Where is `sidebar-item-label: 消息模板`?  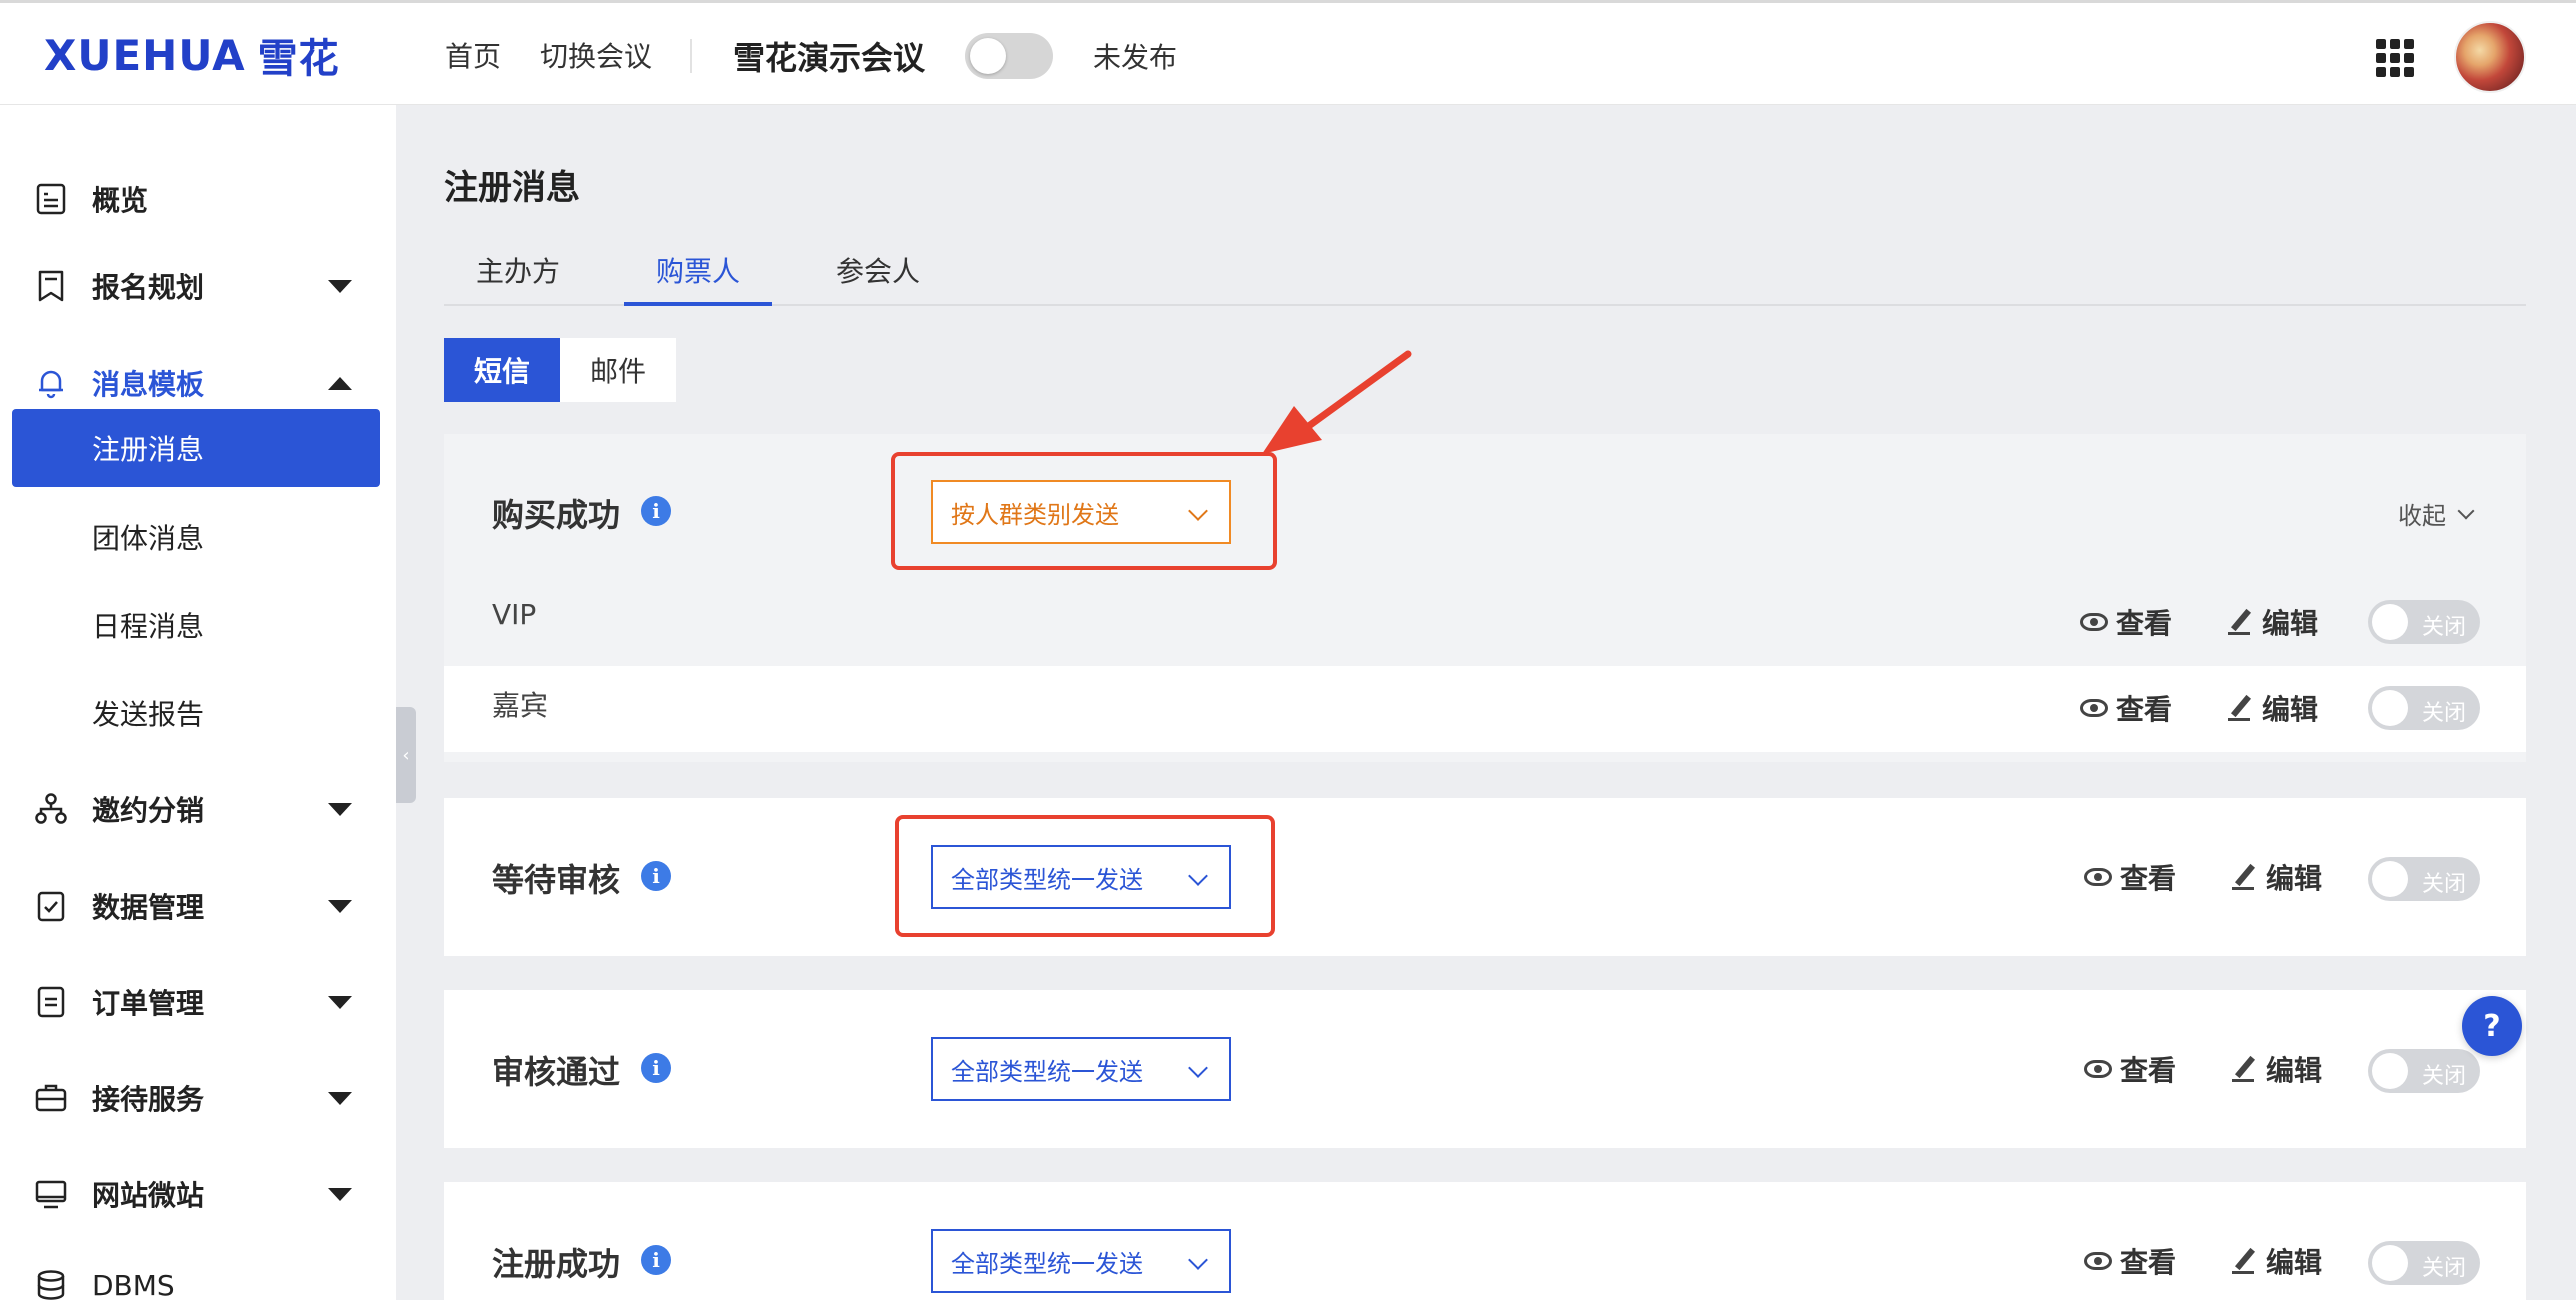 sidebar-item-label: 消息模板 is located at coordinates (148, 384).